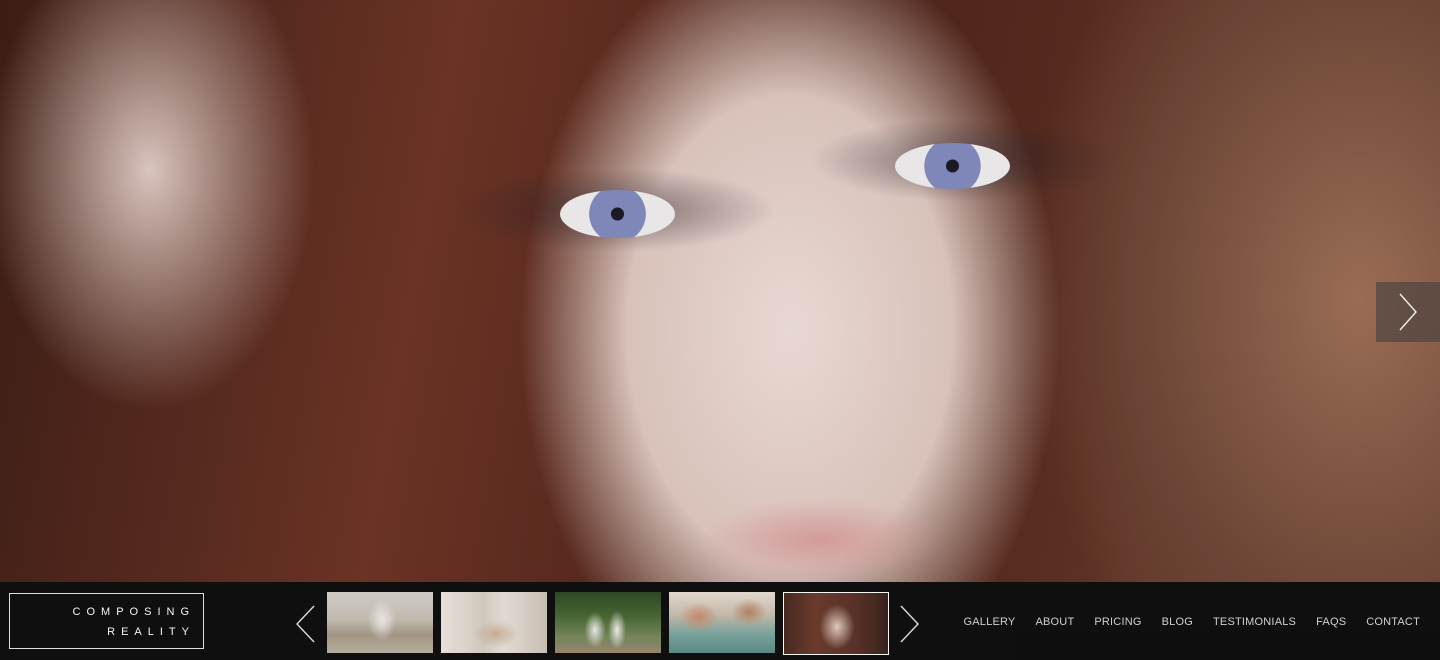 The width and height of the screenshot is (1440, 660). What do you see at coordinates (1331, 622) in the screenshot?
I see `nav-faqs: FAQS` at bounding box center [1331, 622].